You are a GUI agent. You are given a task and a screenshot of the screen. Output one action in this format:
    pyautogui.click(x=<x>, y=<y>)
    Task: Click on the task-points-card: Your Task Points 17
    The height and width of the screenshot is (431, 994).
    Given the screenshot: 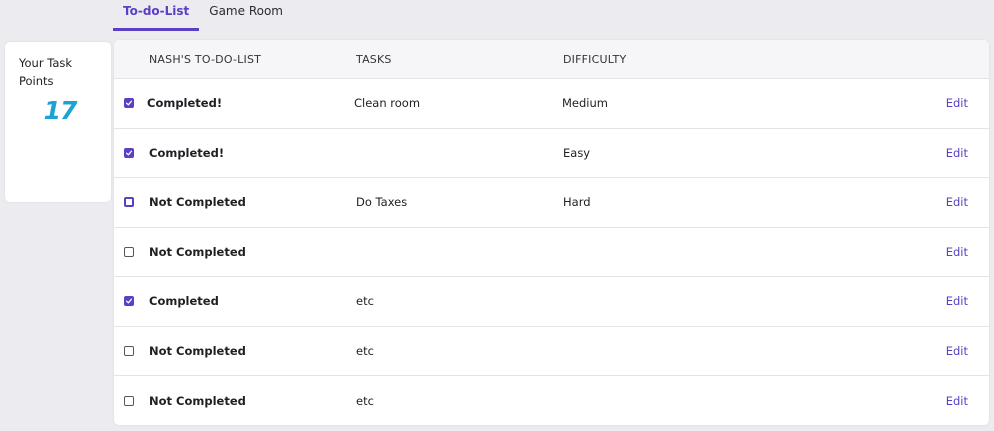 What is the action you would take?
    pyautogui.click(x=58, y=122)
    